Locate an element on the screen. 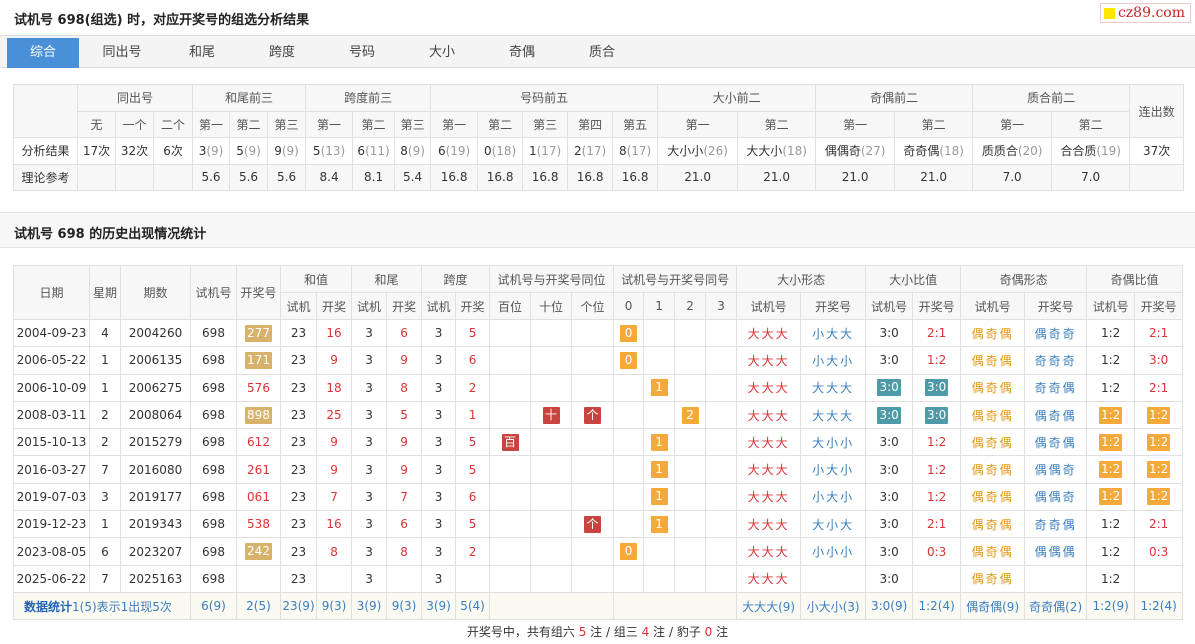 This screenshot has height=644, width=1195. span-draw-cell: 2 is located at coordinates (473, 551).